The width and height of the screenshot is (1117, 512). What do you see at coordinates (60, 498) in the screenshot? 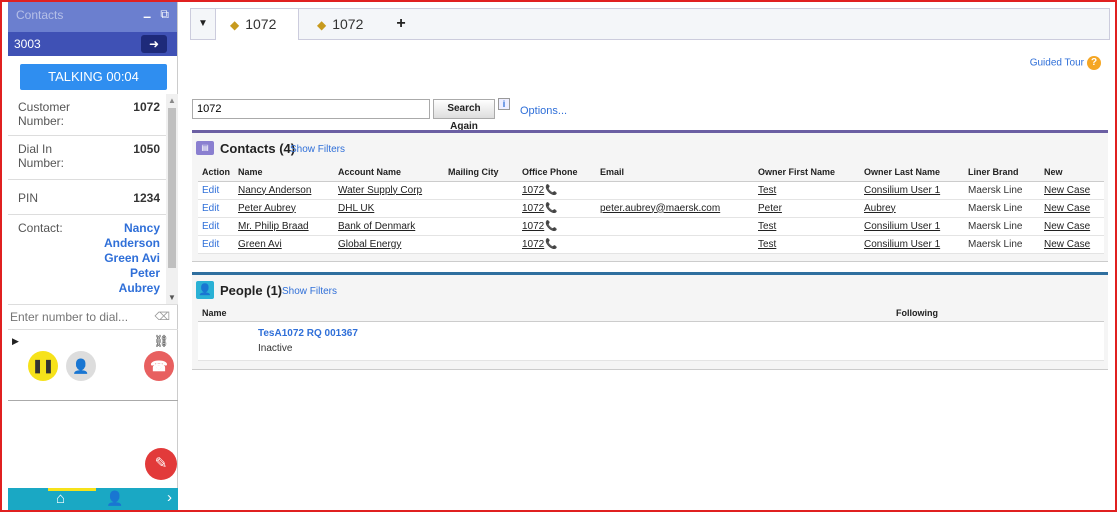
I see `home-icon: ⌂` at bounding box center [60, 498].